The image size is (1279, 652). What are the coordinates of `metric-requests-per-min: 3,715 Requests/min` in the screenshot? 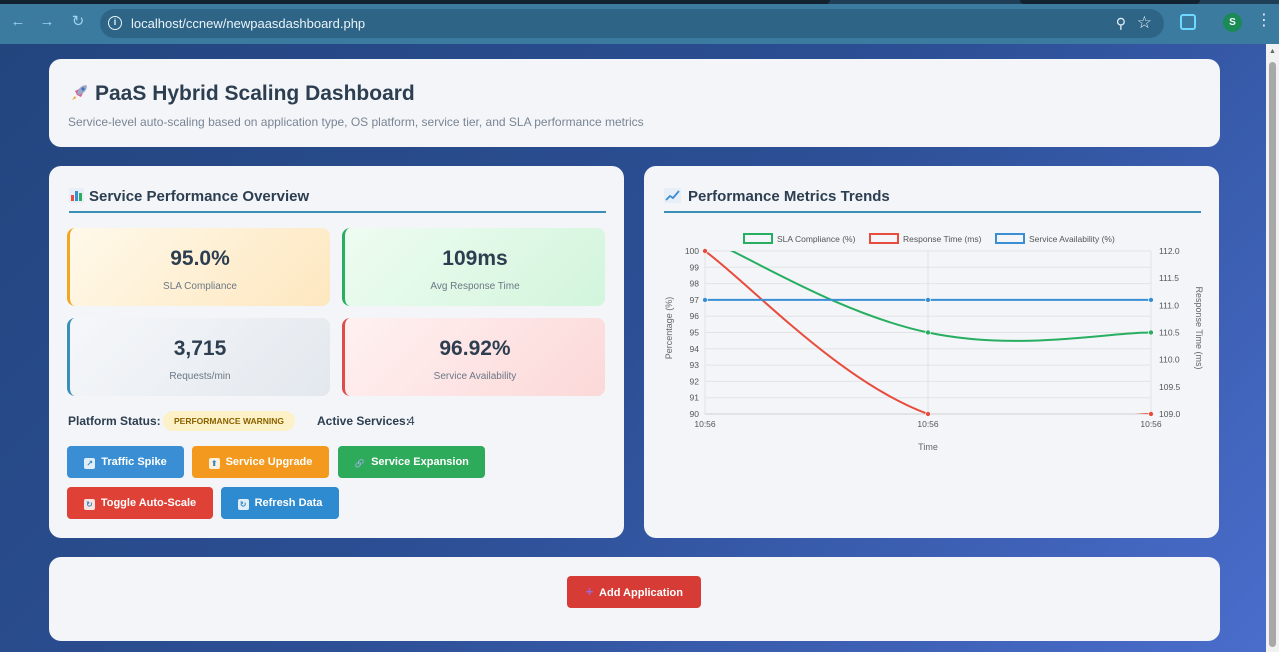 It's located at (198, 357).